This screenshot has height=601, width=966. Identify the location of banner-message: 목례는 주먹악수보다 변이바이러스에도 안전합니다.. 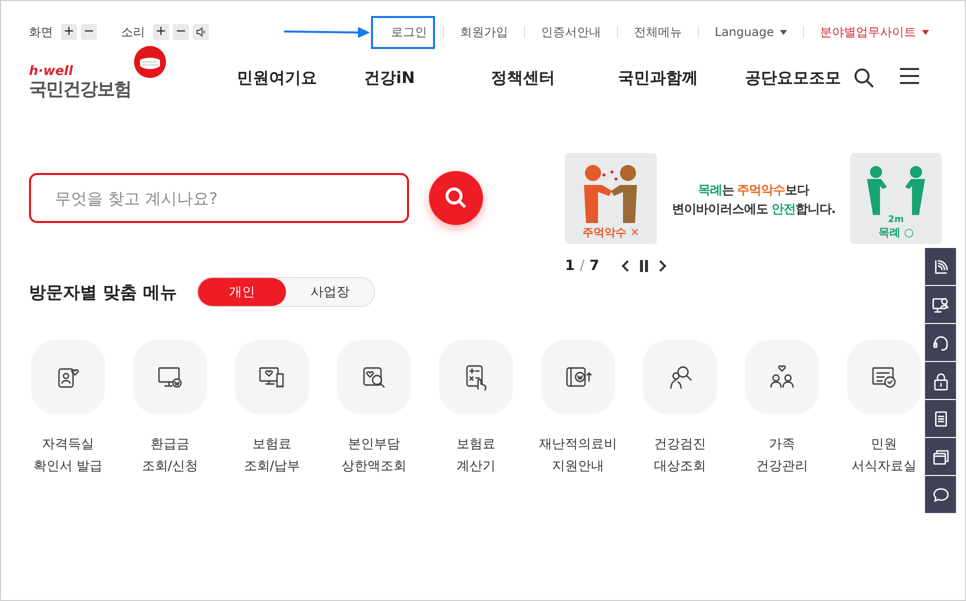
(753, 199).